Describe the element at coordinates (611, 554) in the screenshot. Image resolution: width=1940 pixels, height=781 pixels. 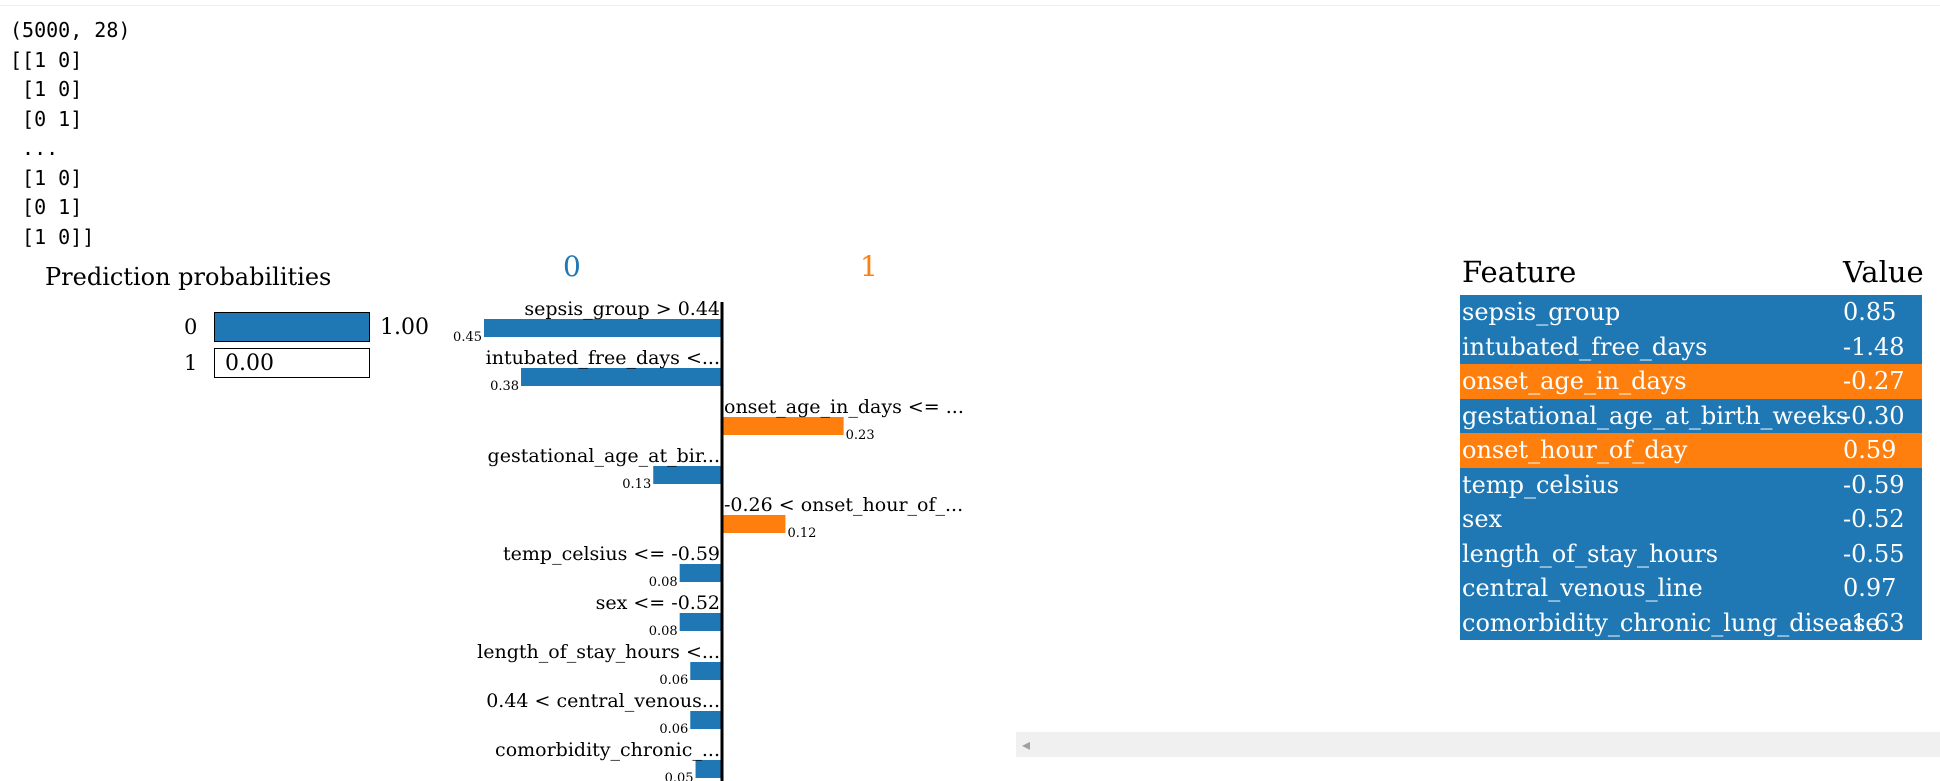
I see `feature-condition-label: temp_celsius <= -0.59` at that location.